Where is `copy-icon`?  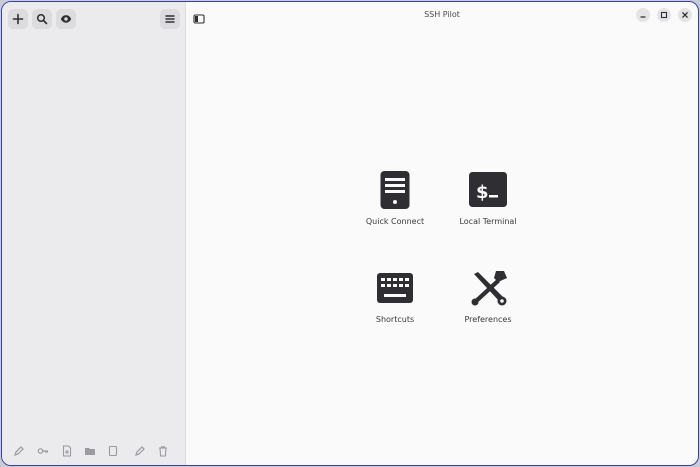
copy-icon is located at coordinates (113, 451).